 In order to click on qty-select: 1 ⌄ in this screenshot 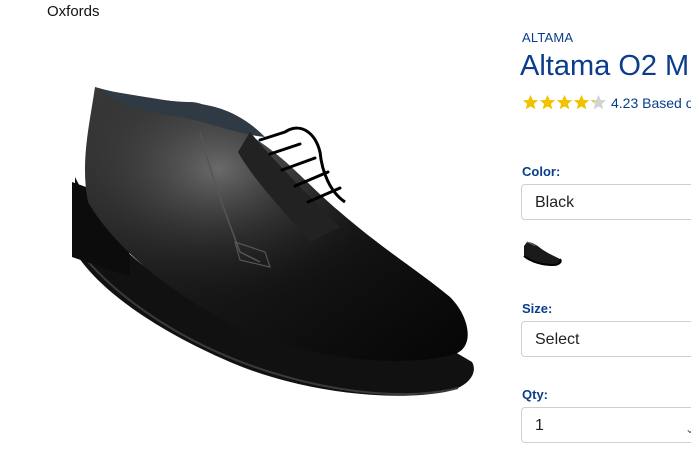, I will do `click(606, 425)`.